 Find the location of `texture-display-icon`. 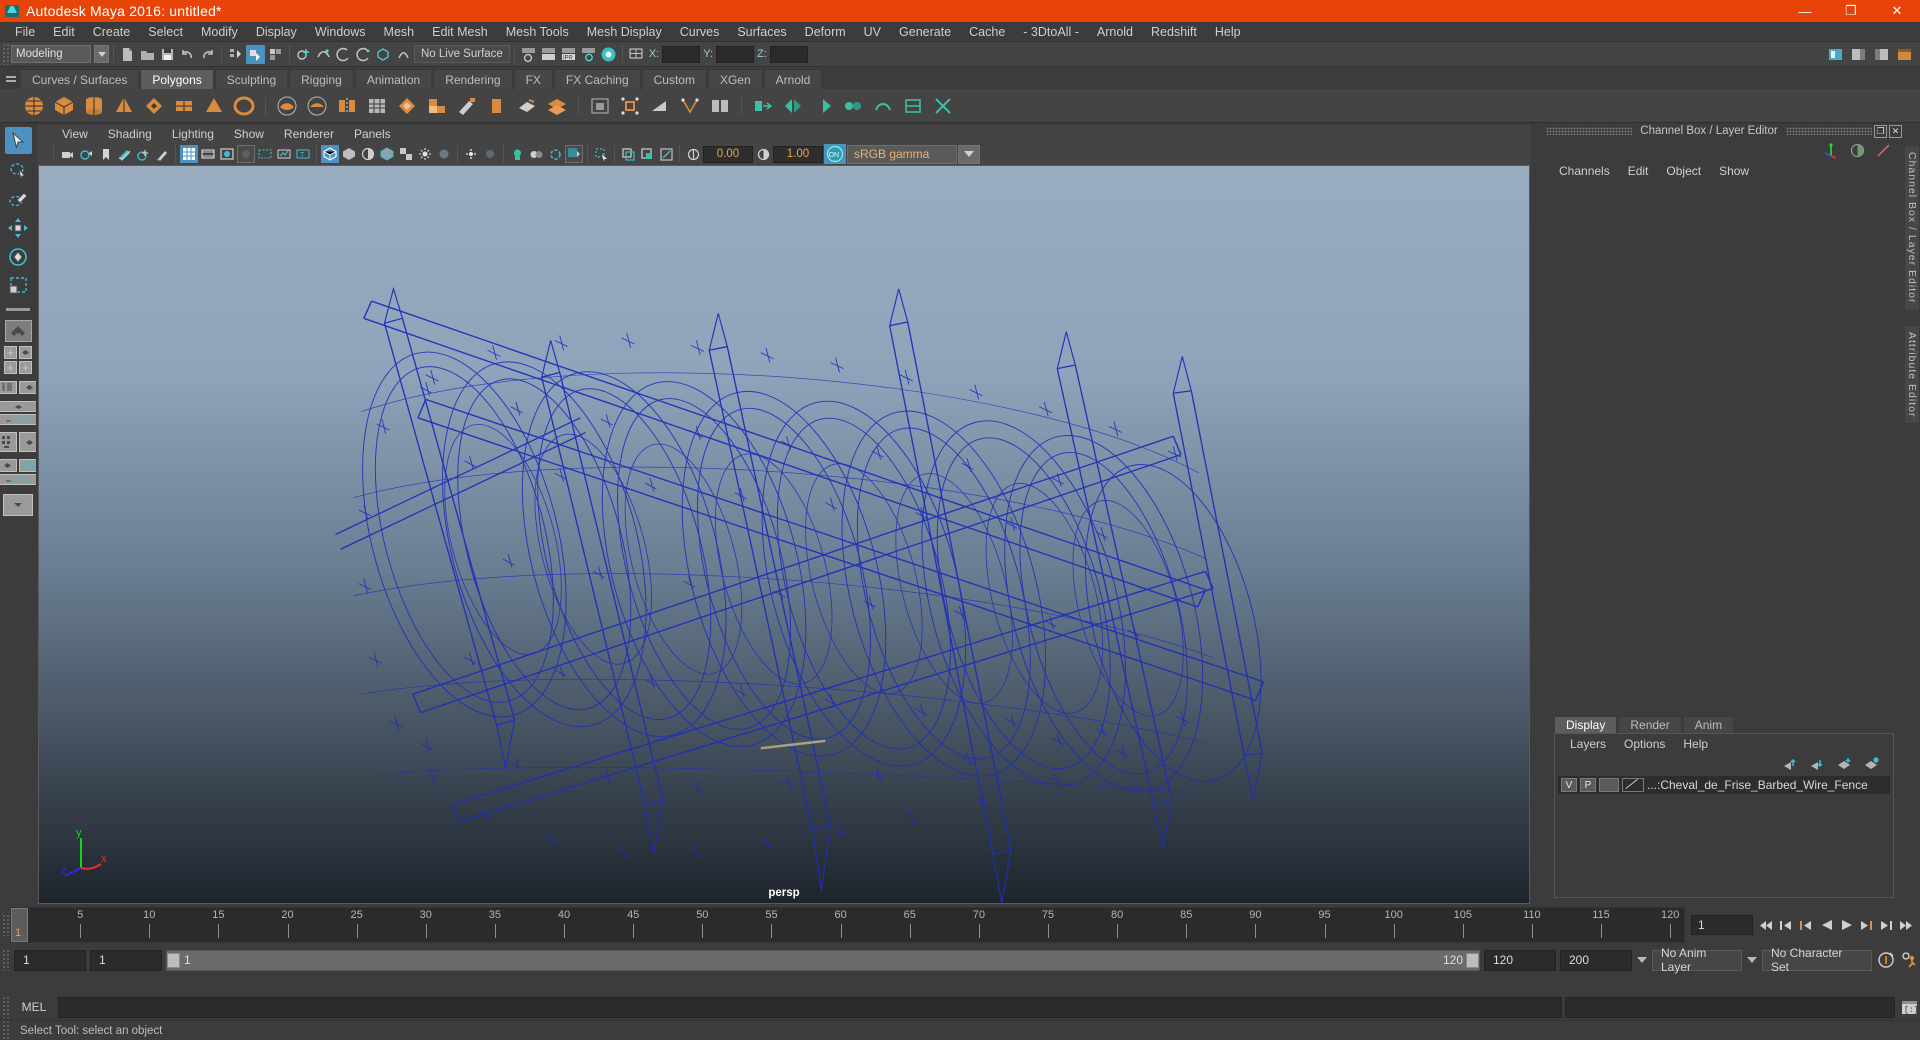

texture-display-icon is located at coordinates (406, 154).